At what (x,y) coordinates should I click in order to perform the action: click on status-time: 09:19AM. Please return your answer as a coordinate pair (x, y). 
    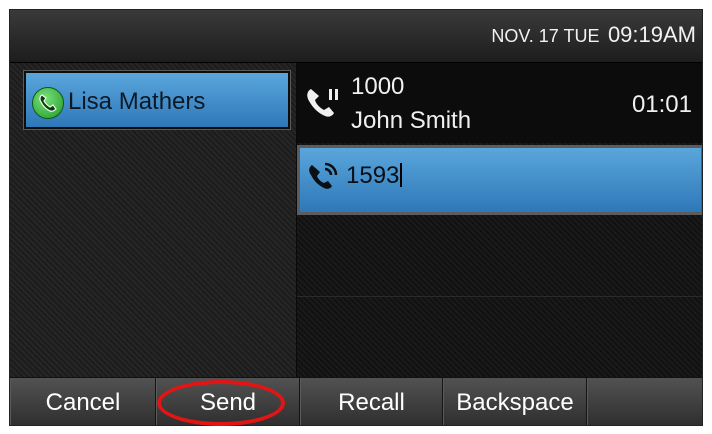
    Looking at the image, I should click on (651, 34).